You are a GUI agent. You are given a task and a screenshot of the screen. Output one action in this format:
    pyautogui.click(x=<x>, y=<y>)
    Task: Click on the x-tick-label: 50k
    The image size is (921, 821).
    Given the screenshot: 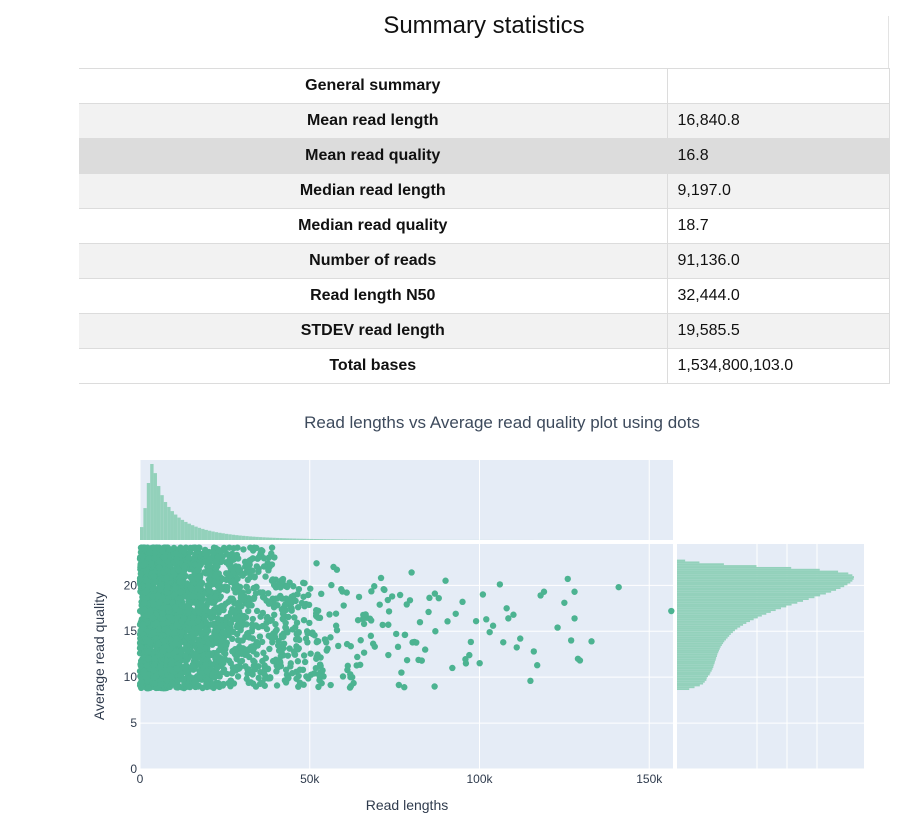 What is the action you would take?
    pyautogui.click(x=310, y=779)
    